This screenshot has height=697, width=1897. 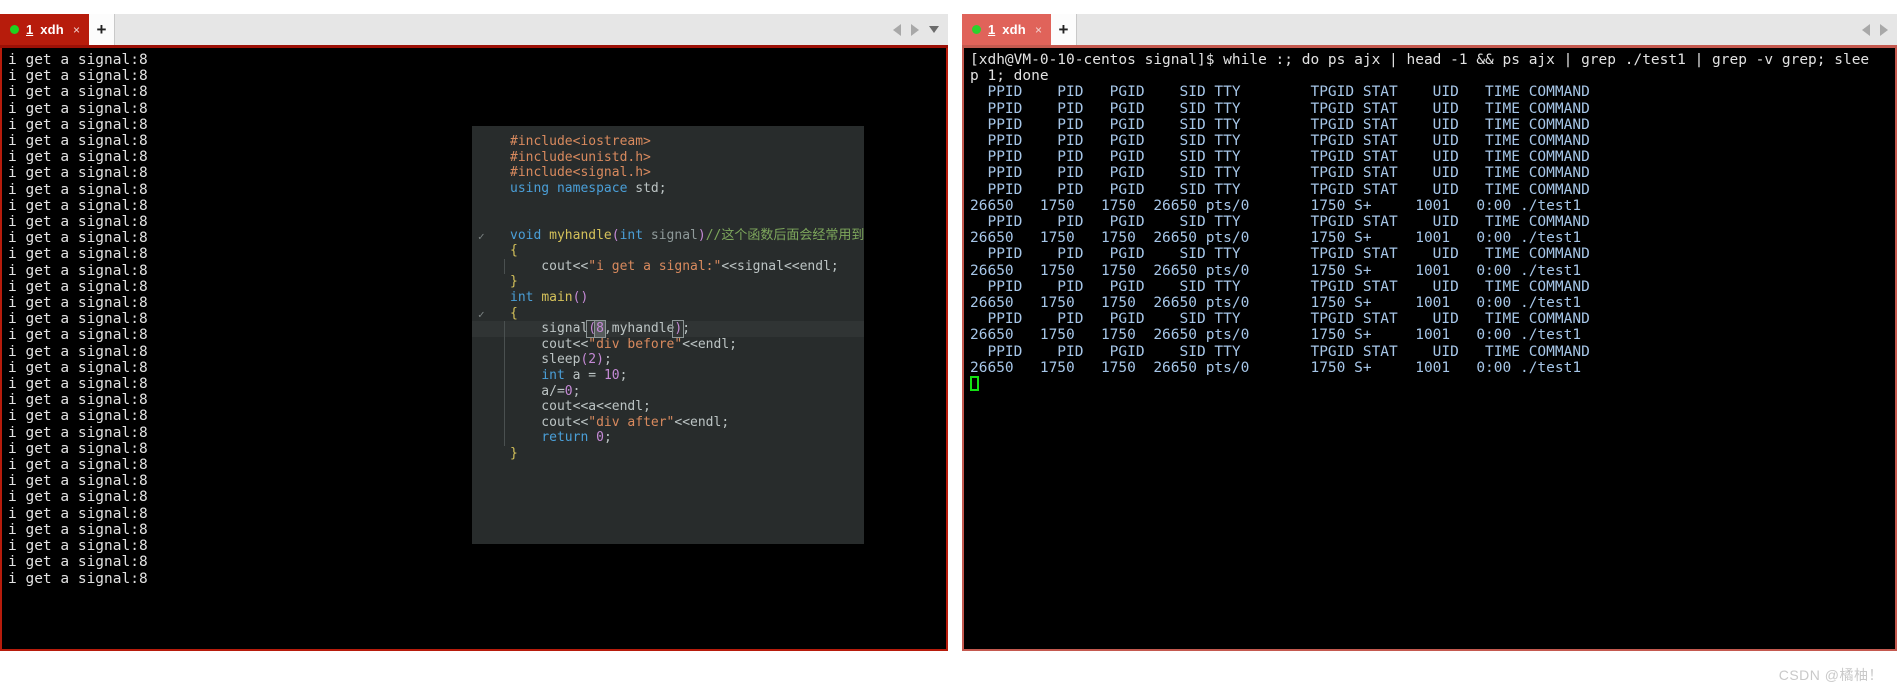 What do you see at coordinates (668, 391) in the screenshot?
I see `code-line: a/=0;` at bounding box center [668, 391].